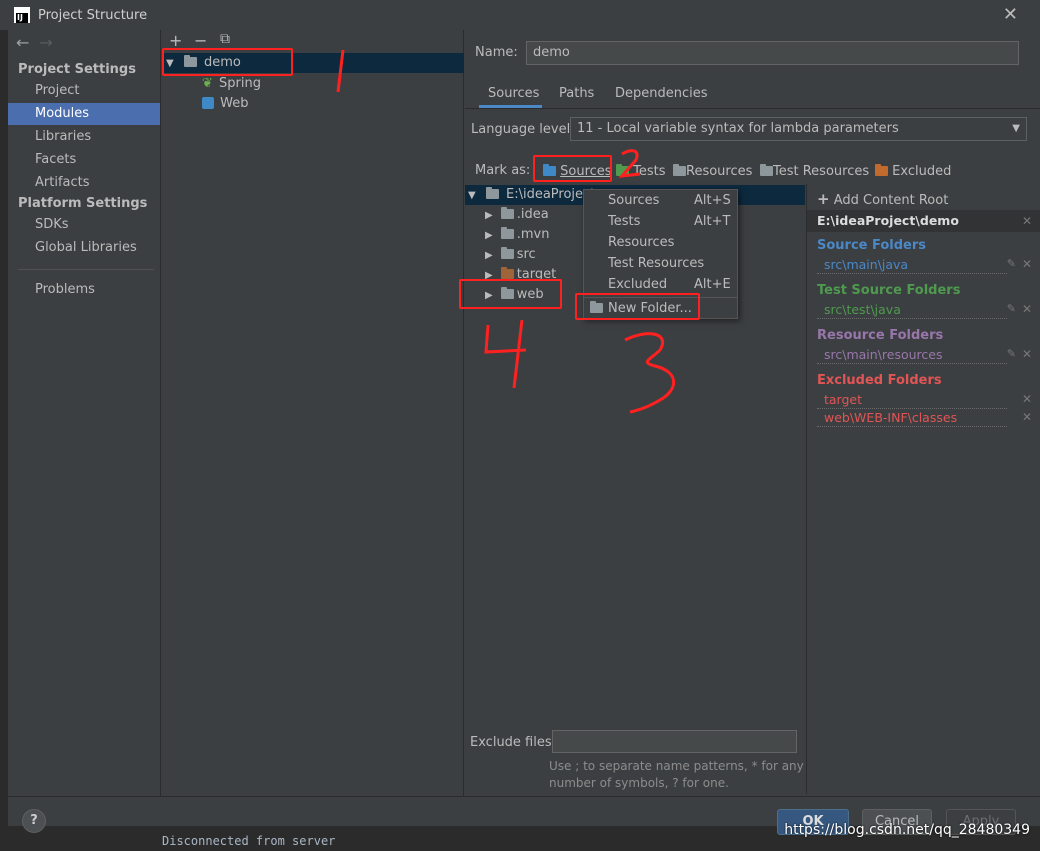 Image resolution: width=1040 pixels, height=851 pixels. Describe the element at coordinates (907, 830) in the screenshot. I see `watermark: https://blog.csdn.net/qq_28480349` at that location.